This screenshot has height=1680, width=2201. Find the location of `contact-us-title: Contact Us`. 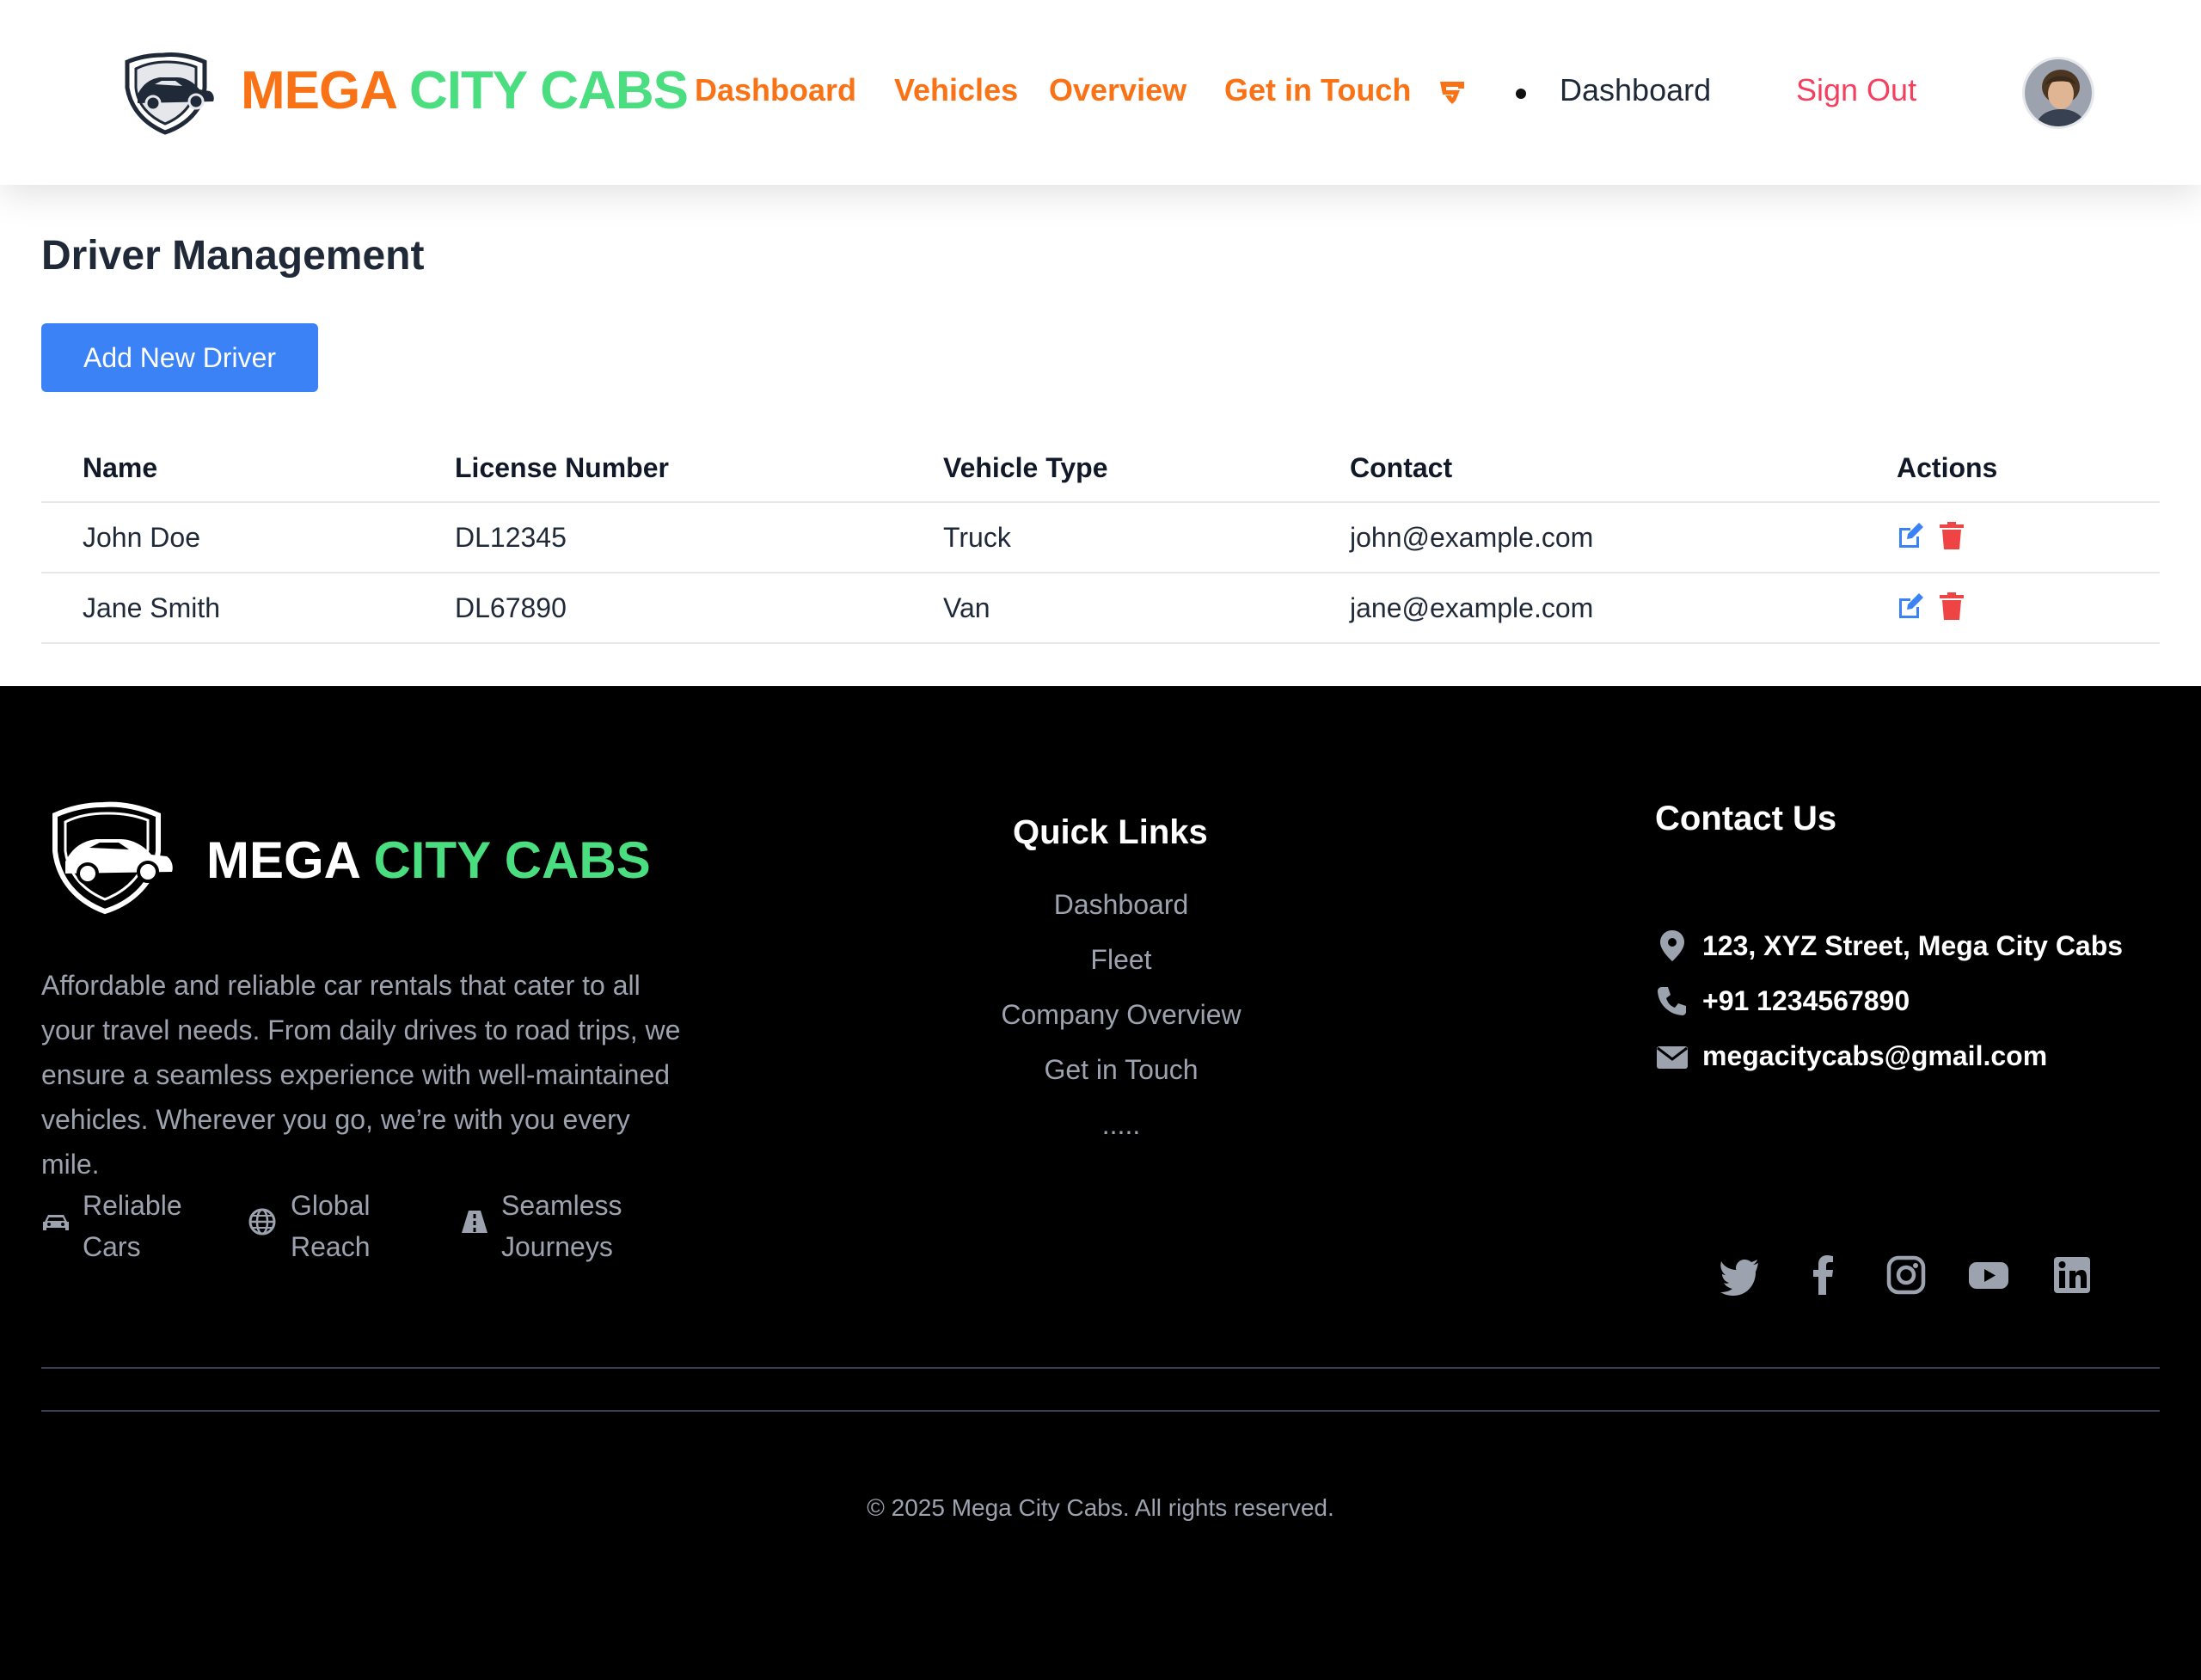

contact-us-title: Contact Us is located at coordinates (1746, 819).